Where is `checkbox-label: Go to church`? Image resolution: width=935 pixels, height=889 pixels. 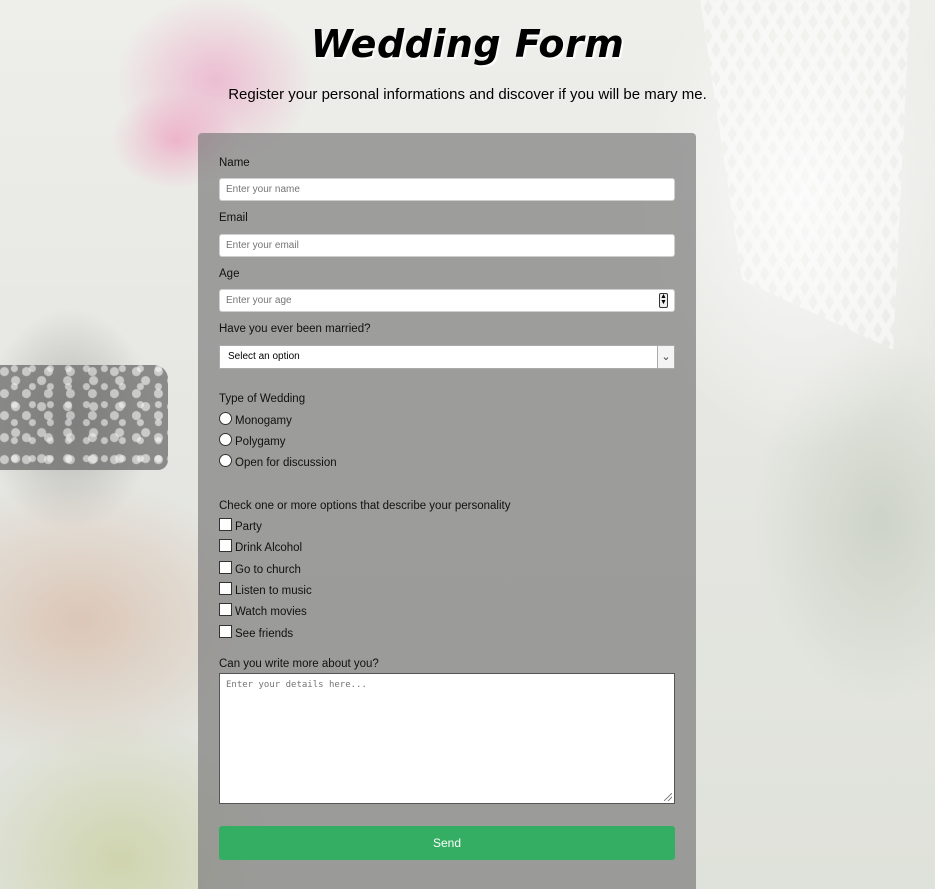 checkbox-label: Go to church is located at coordinates (268, 570).